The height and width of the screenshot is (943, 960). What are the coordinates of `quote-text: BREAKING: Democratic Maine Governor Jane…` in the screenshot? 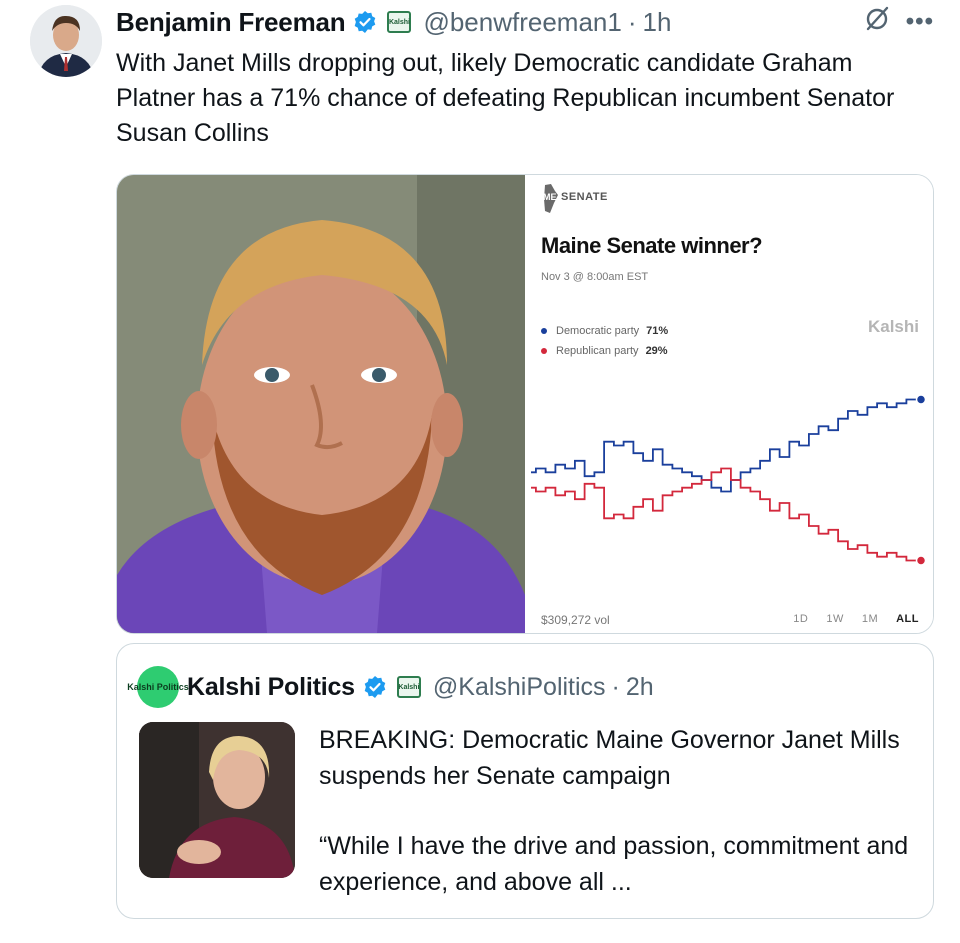 It's located at (614, 828).